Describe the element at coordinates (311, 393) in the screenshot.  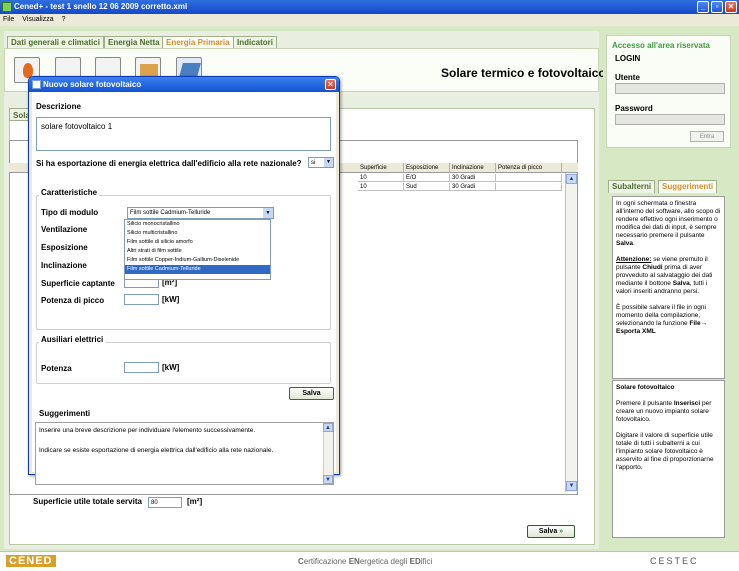
I see `dialog-save-button: Salva` at that location.